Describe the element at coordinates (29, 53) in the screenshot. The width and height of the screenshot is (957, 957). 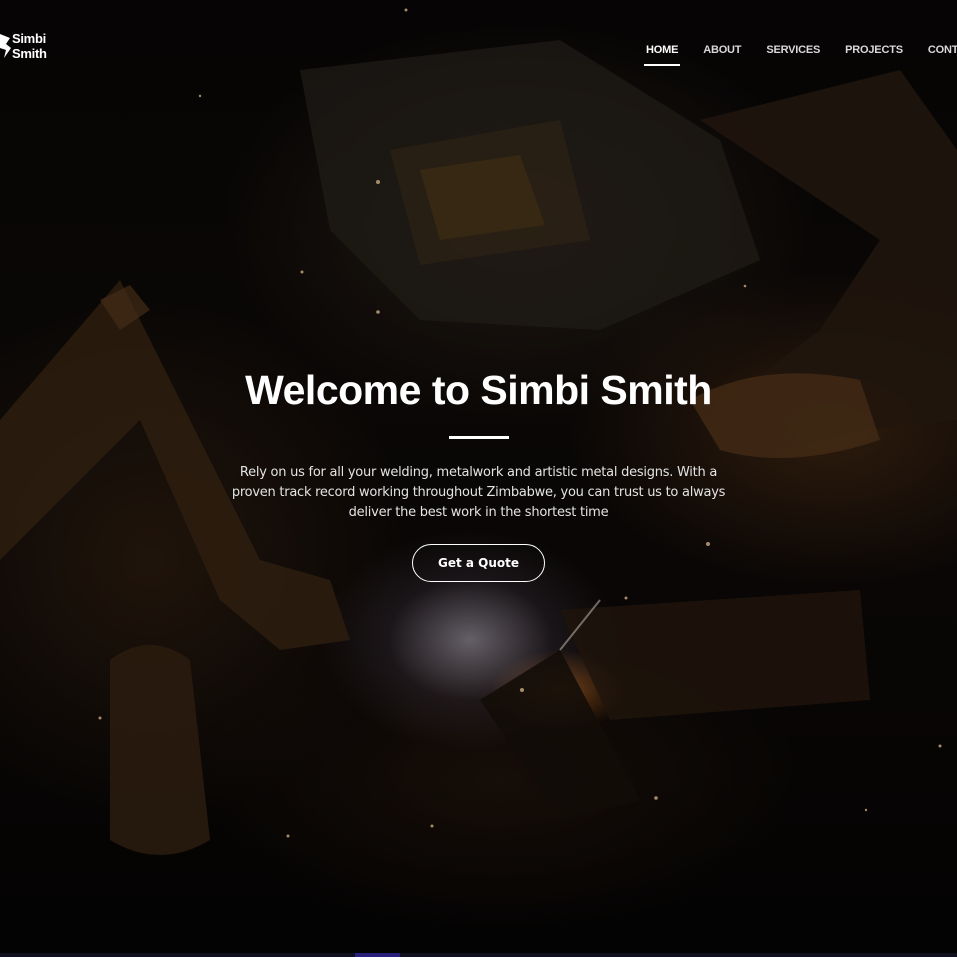
I see `brand-name-line2: Smith` at that location.